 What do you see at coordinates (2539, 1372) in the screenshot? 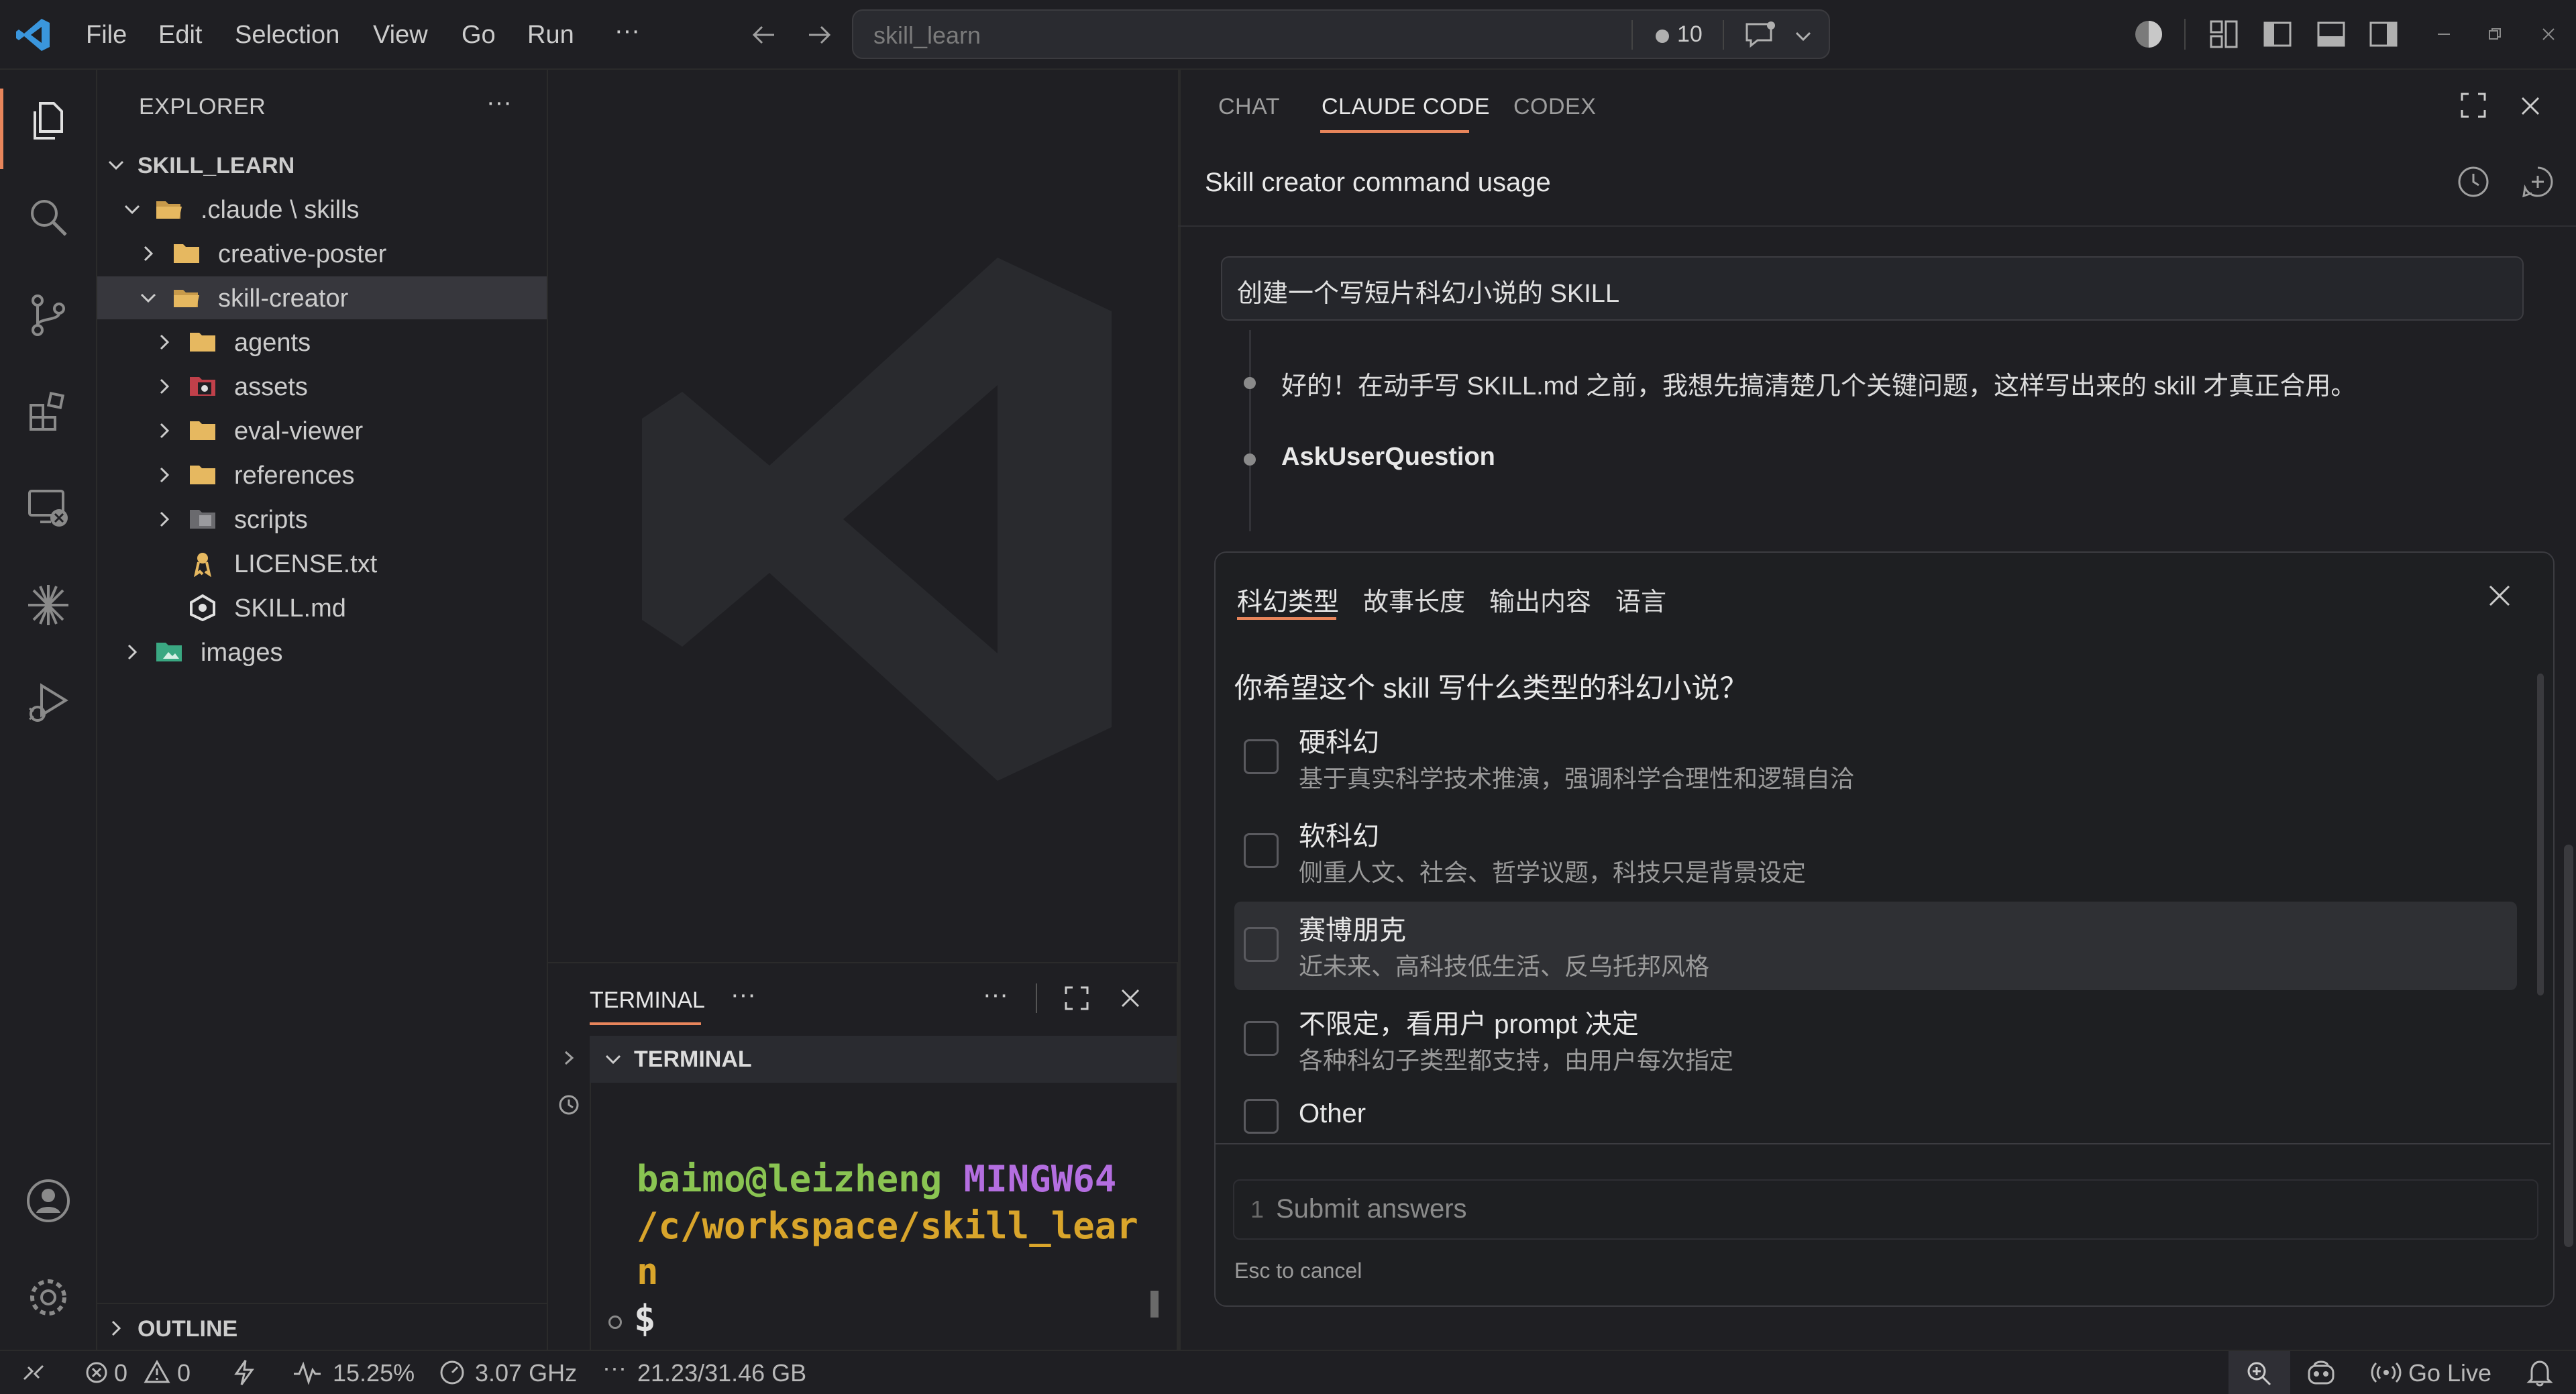
I see `notifications-bell-icon` at bounding box center [2539, 1372].